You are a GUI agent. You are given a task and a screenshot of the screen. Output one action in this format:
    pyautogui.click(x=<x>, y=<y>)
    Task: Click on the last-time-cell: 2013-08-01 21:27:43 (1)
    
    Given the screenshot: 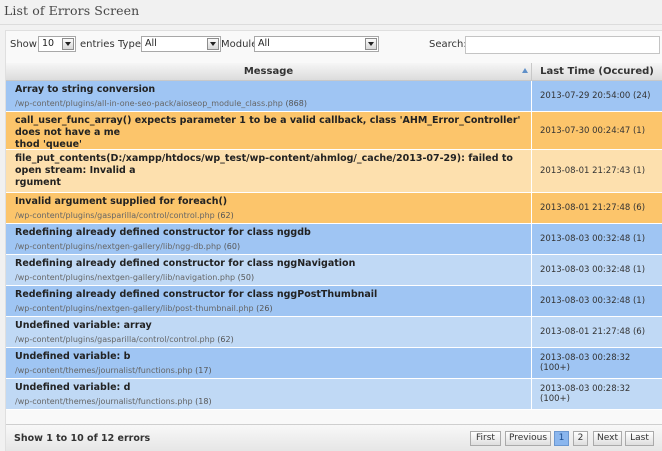 What is the action you would take?
    pyautogui.click(x=593, y=171)
    